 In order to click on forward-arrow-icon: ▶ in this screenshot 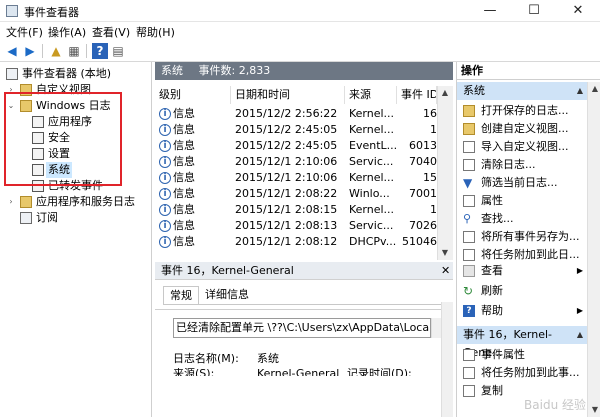, I will do `click(30, 51)`.